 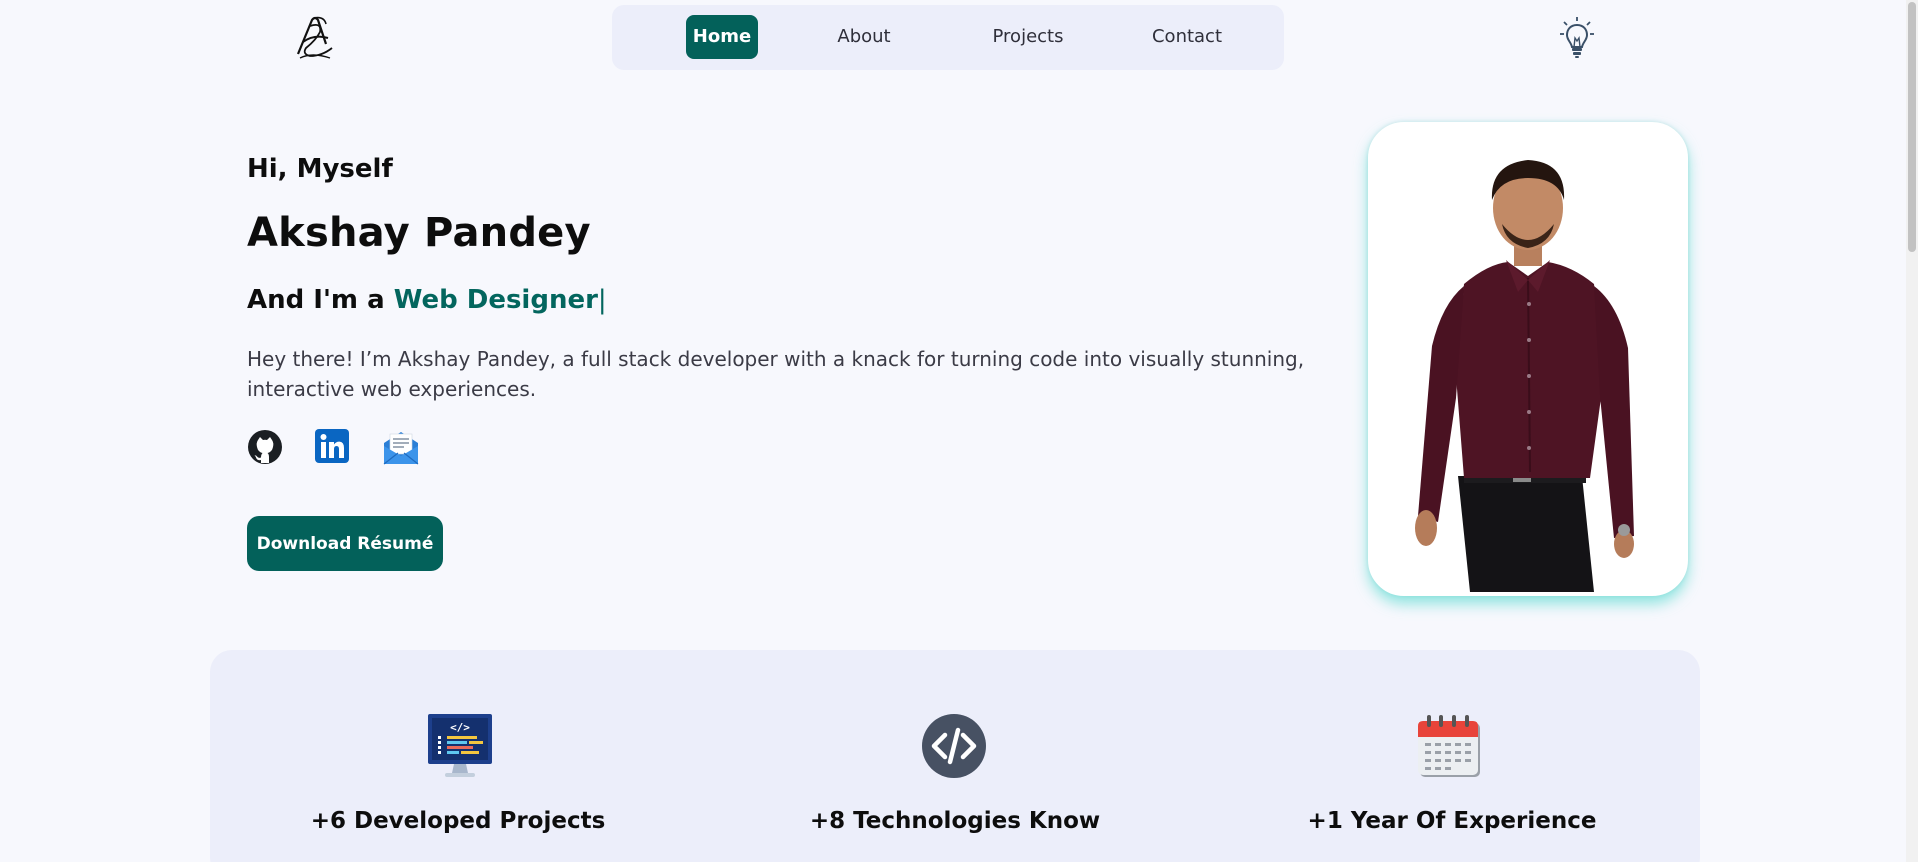 I want to click on linkedin-icon, so click(x=333, y=447).